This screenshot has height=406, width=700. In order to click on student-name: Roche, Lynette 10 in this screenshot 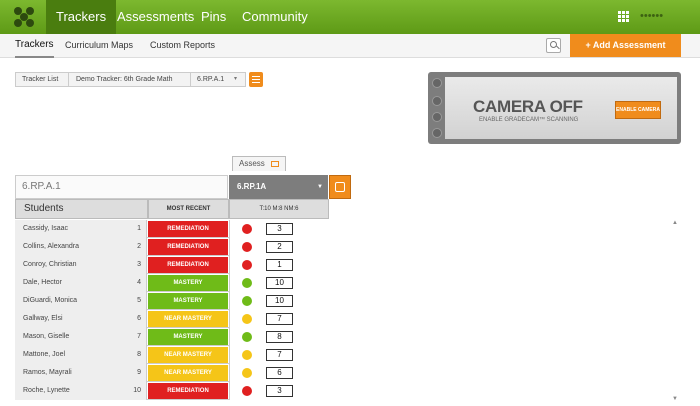, I will do `click(81, 391)`.